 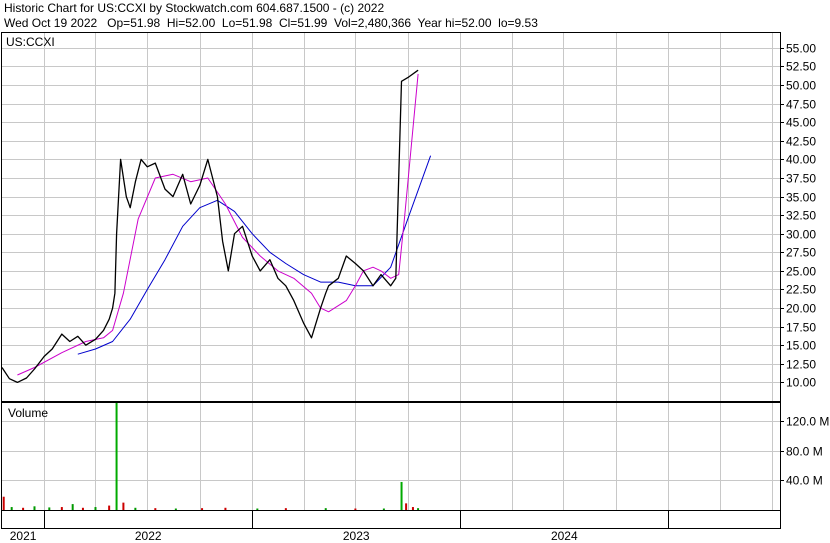 What do you see at coordinates (564, 536) in the screenshot?
I see `x-tick-label: 2024` at bounding box center [564, 536].